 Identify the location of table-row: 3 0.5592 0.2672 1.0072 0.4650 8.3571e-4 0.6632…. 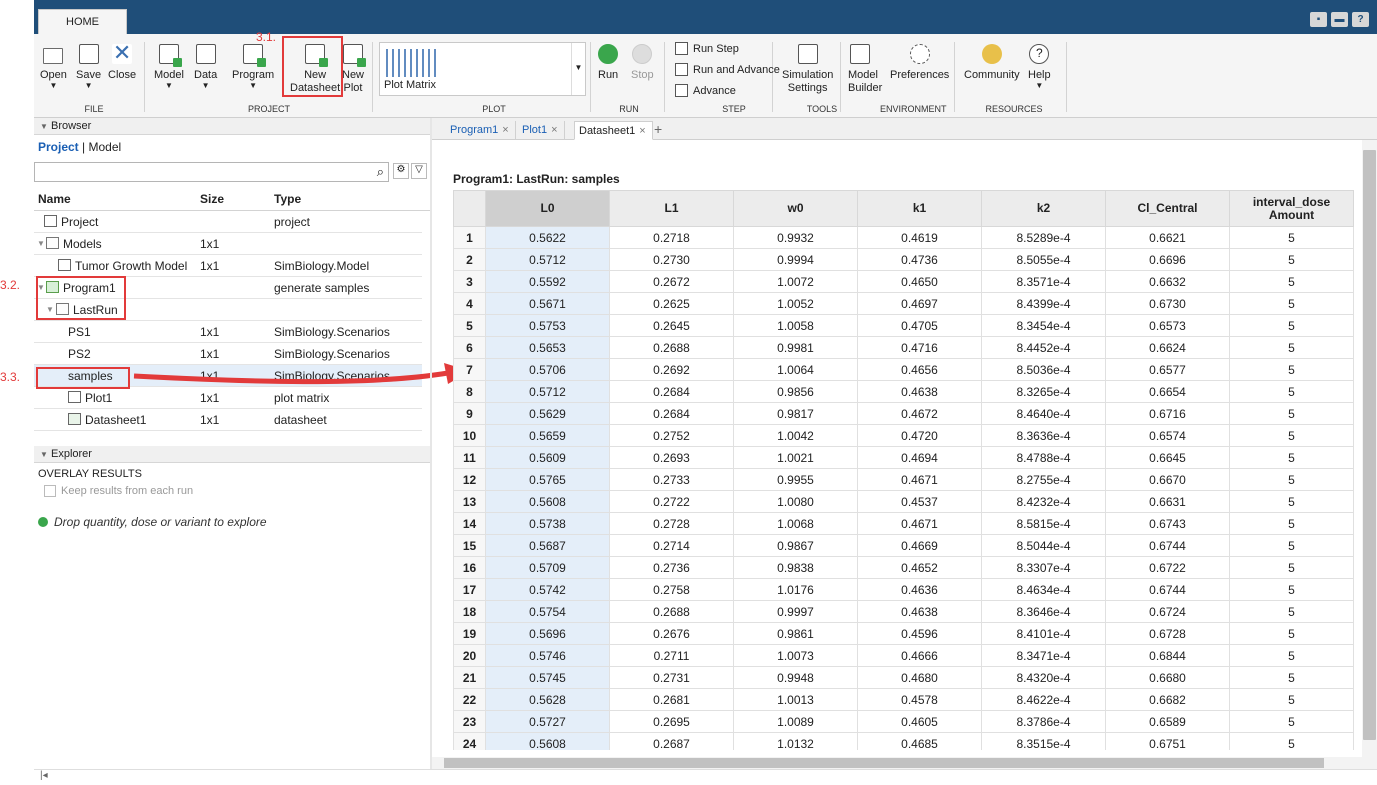
(903, 281).